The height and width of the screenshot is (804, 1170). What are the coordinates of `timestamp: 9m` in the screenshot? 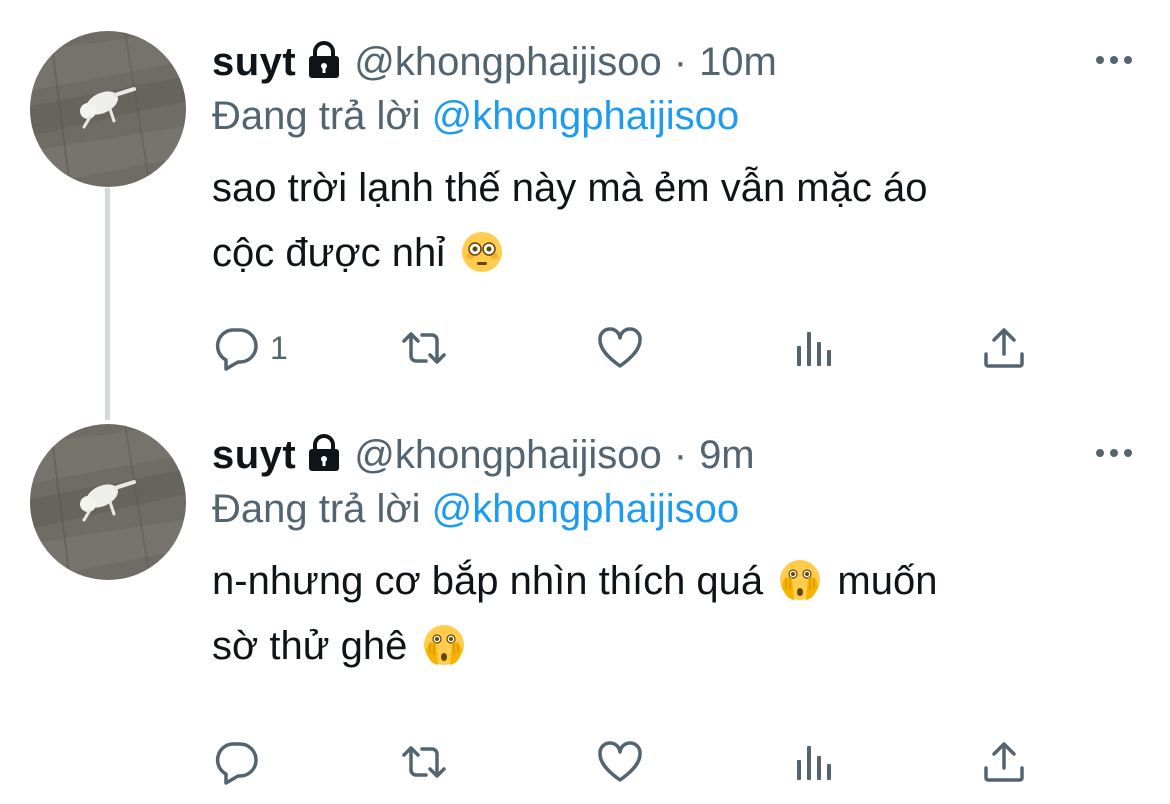 It's located at (727, 455).